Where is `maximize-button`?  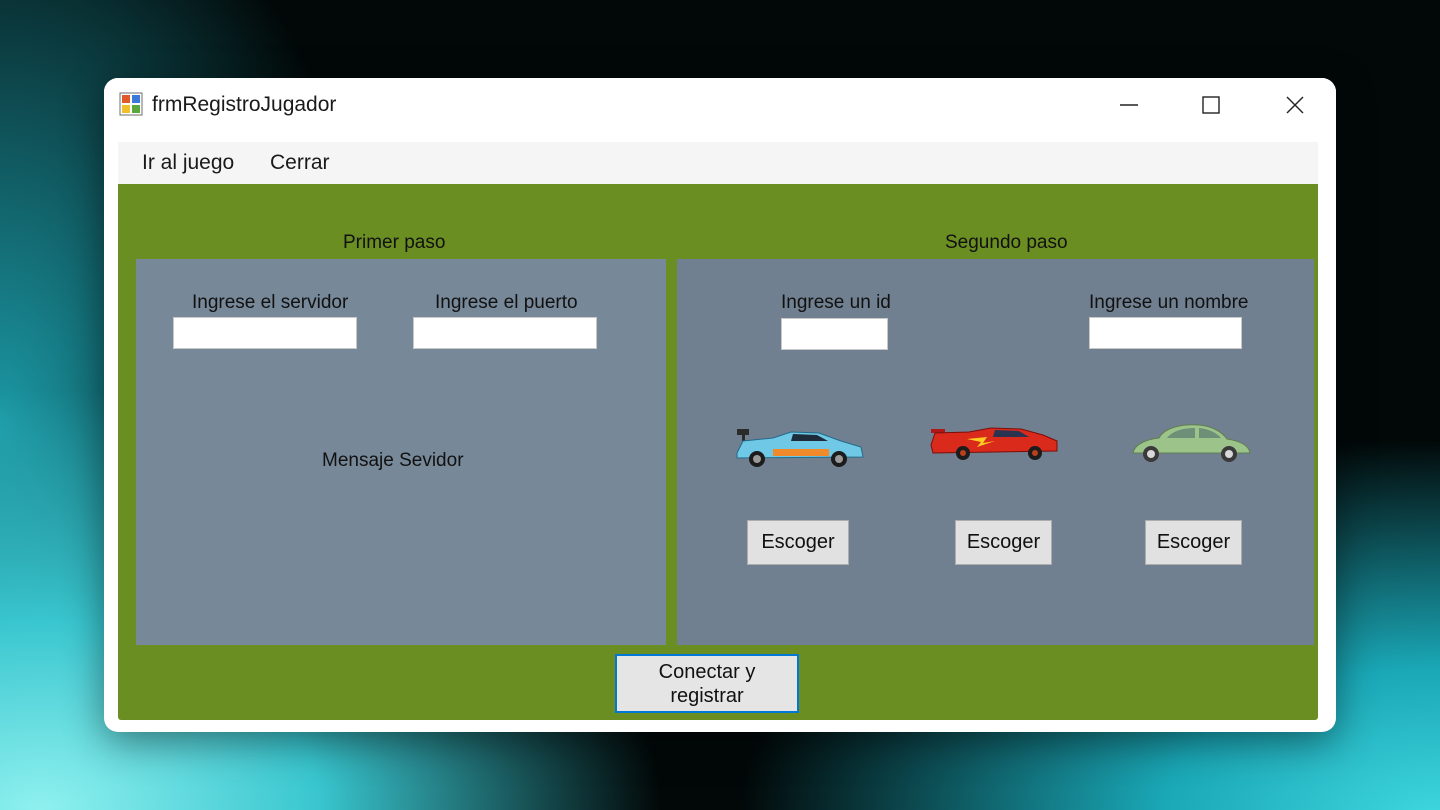 maximize-button is located at coordinates (1211, 105).